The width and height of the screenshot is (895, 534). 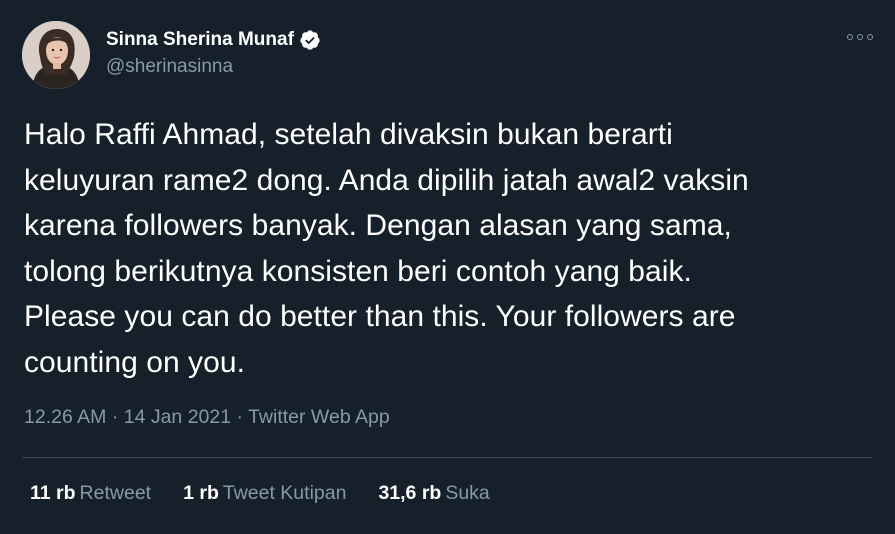 I want to click on likes-stat: 31,6 rb Suka, so click(x=433, y=493).